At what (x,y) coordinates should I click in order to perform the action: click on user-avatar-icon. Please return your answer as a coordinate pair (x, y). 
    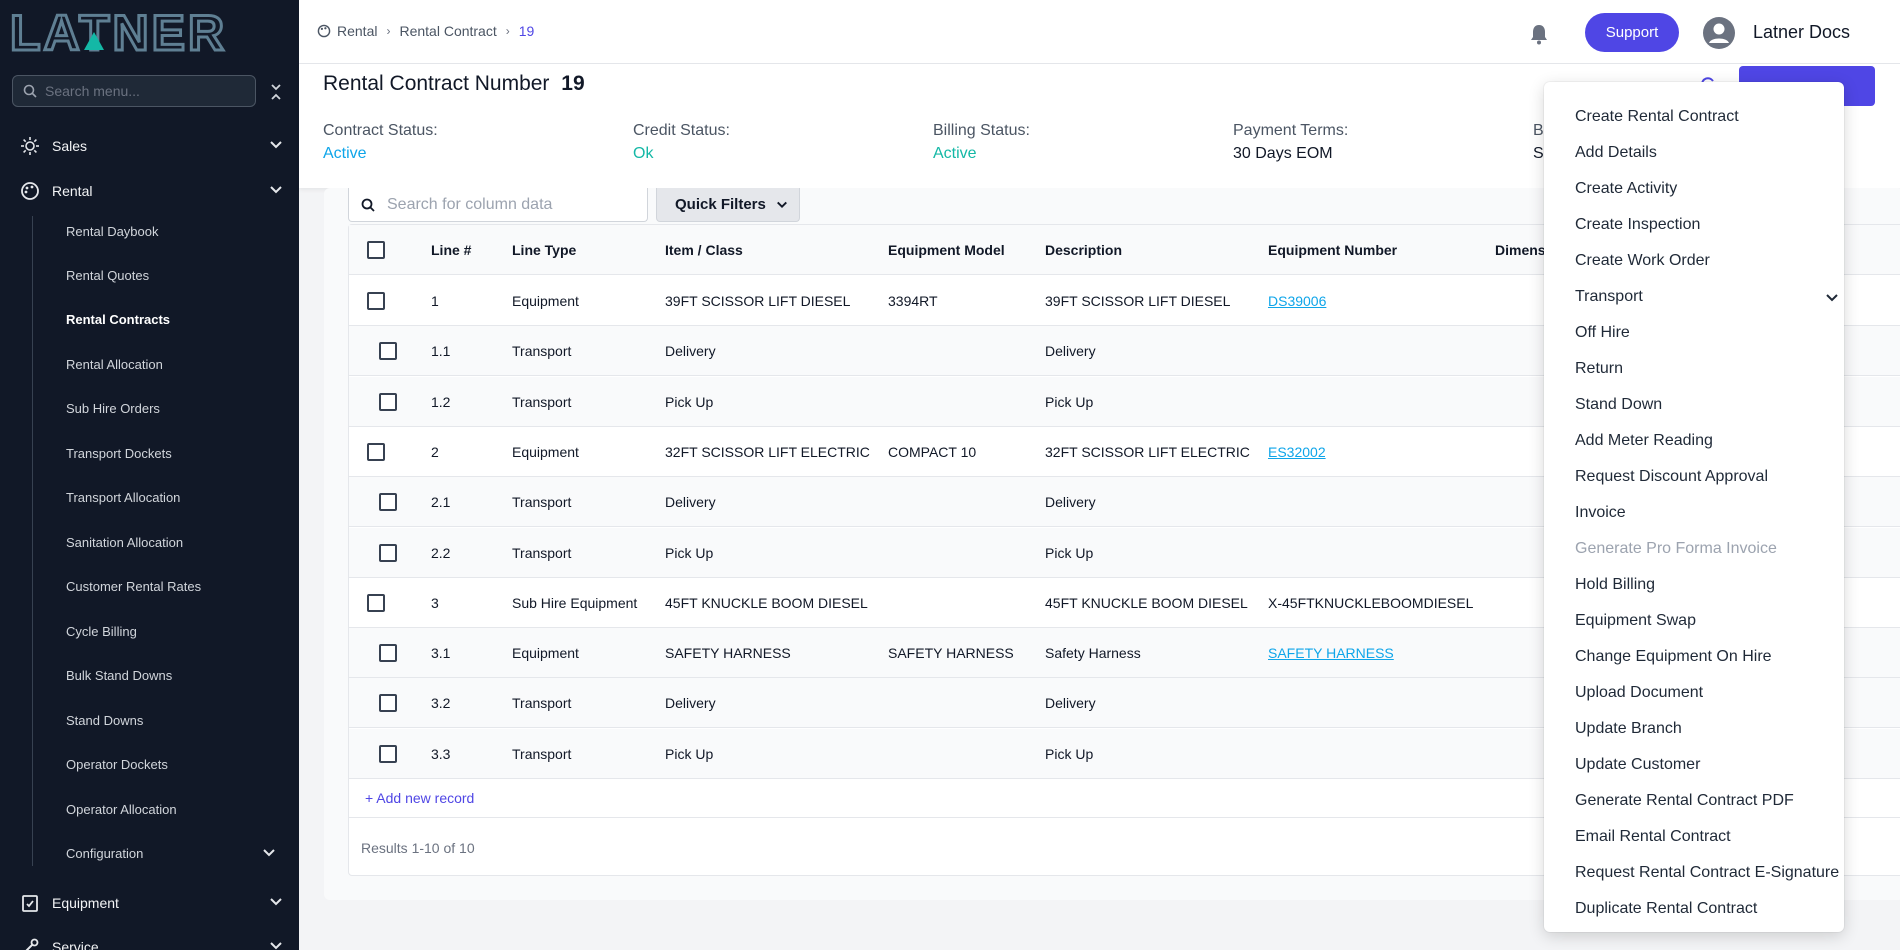
    Looking at the image, I should click on (1719, 33).